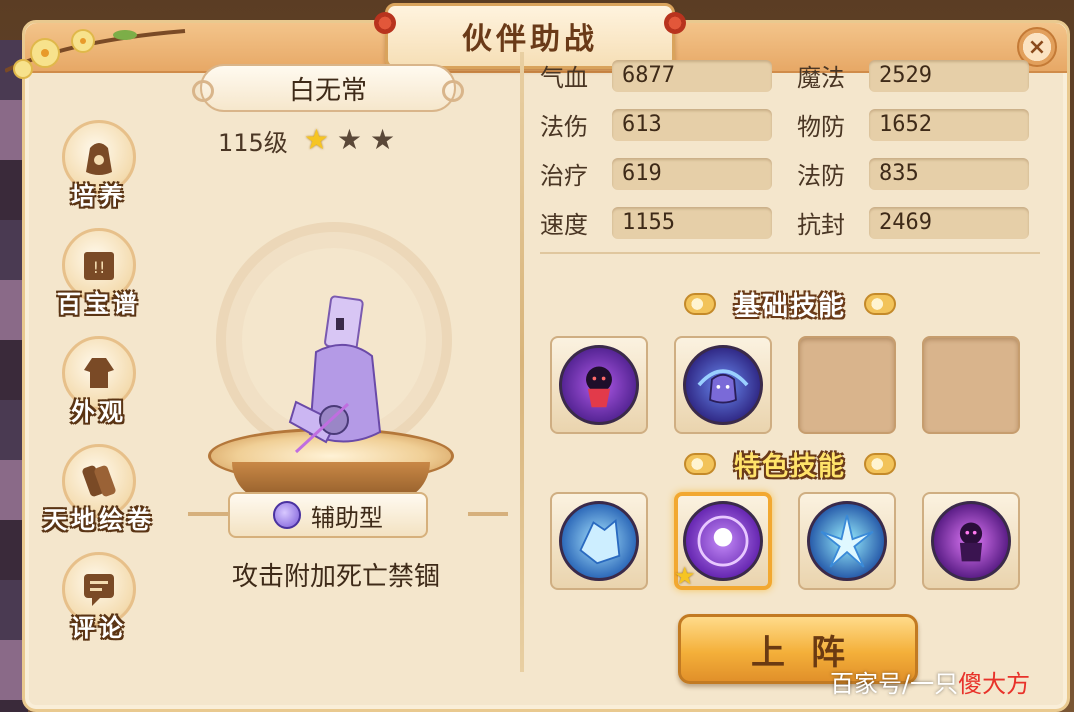  Describe the element at coordinates (821, 225) in the screenshot. I see `stat-label: 抗封` at that location.